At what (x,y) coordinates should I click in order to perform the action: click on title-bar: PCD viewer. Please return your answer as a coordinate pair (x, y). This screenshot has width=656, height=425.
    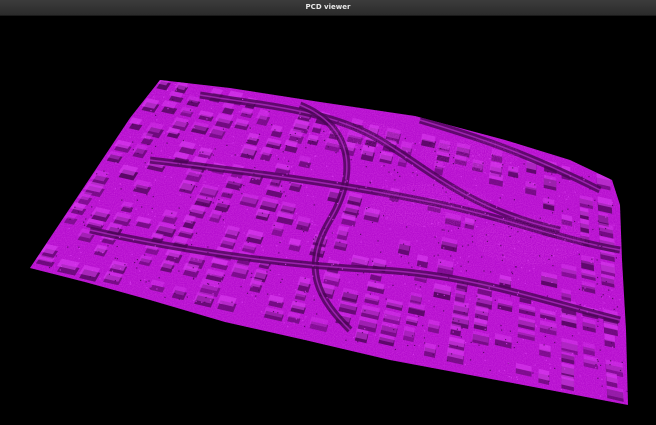
    Looking at the image, I should click on (328, 8).